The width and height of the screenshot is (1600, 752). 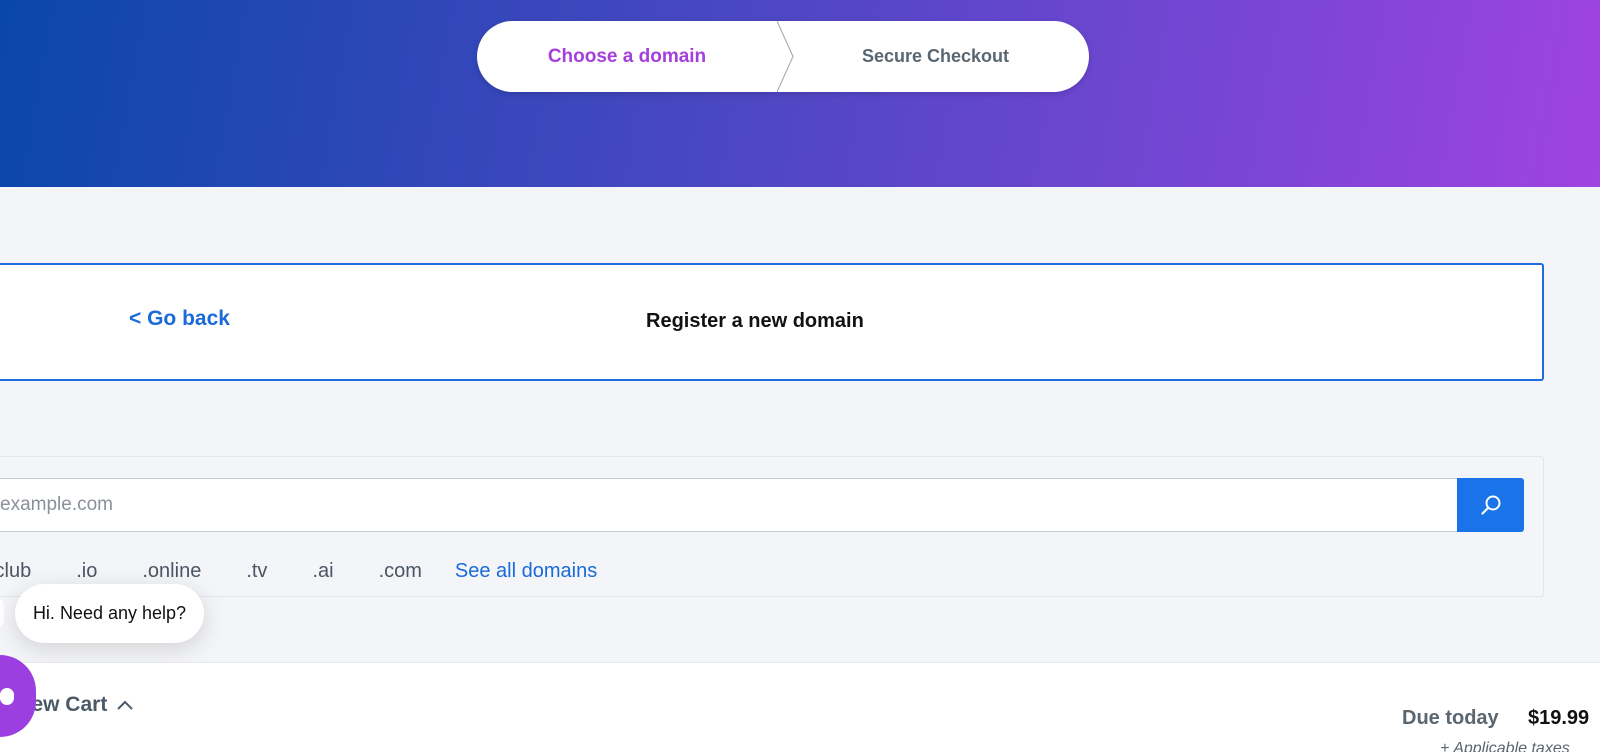 I want to click on due-today-amount: $19.99, so click(x=1559, y=718).